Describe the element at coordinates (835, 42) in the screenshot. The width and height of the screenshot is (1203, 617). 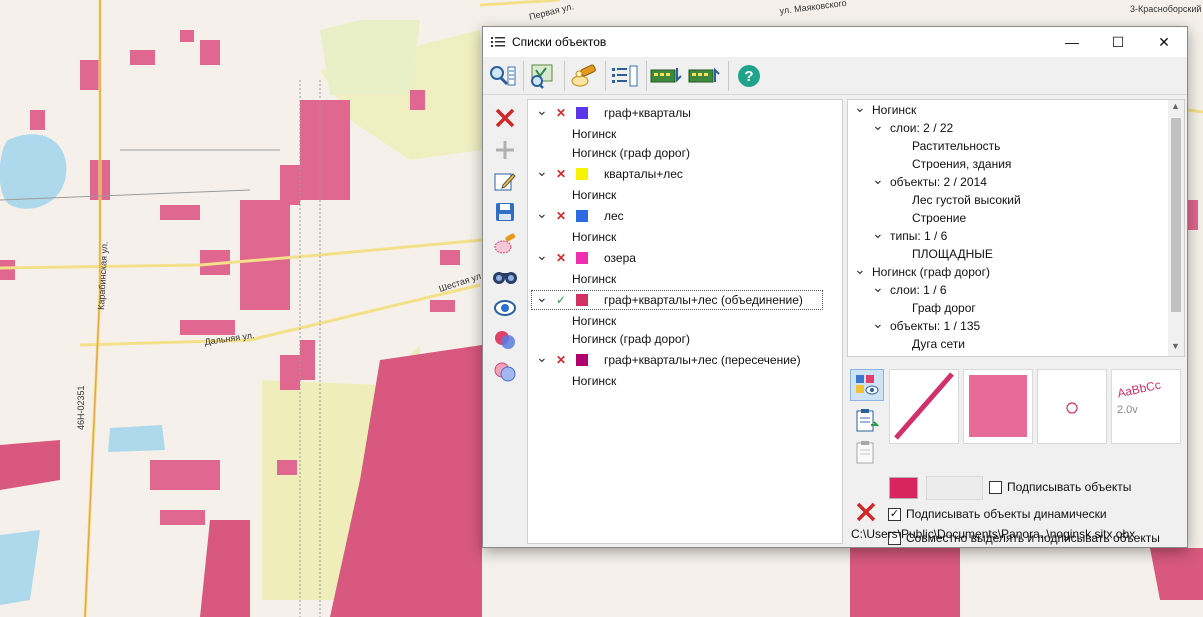
I see `title-bar: Списки объектов — ☐ ✕` at that location.